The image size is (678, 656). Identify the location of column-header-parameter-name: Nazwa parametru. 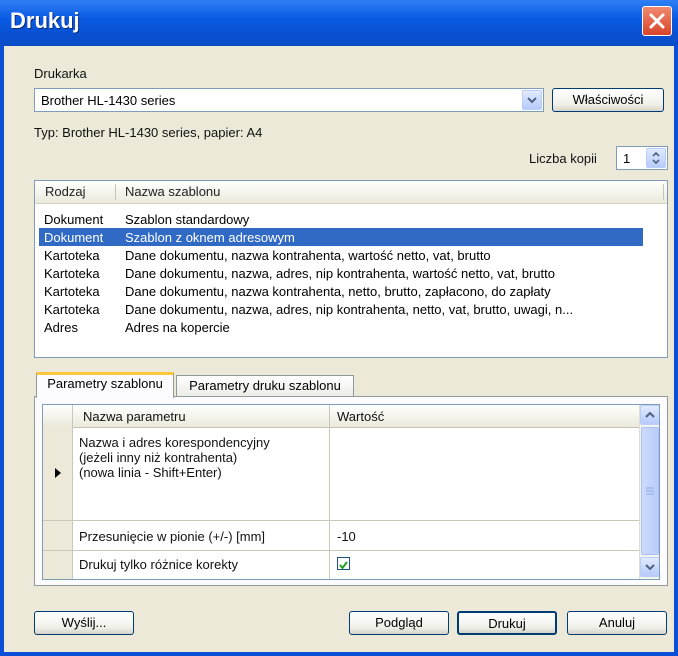
(134, 416).